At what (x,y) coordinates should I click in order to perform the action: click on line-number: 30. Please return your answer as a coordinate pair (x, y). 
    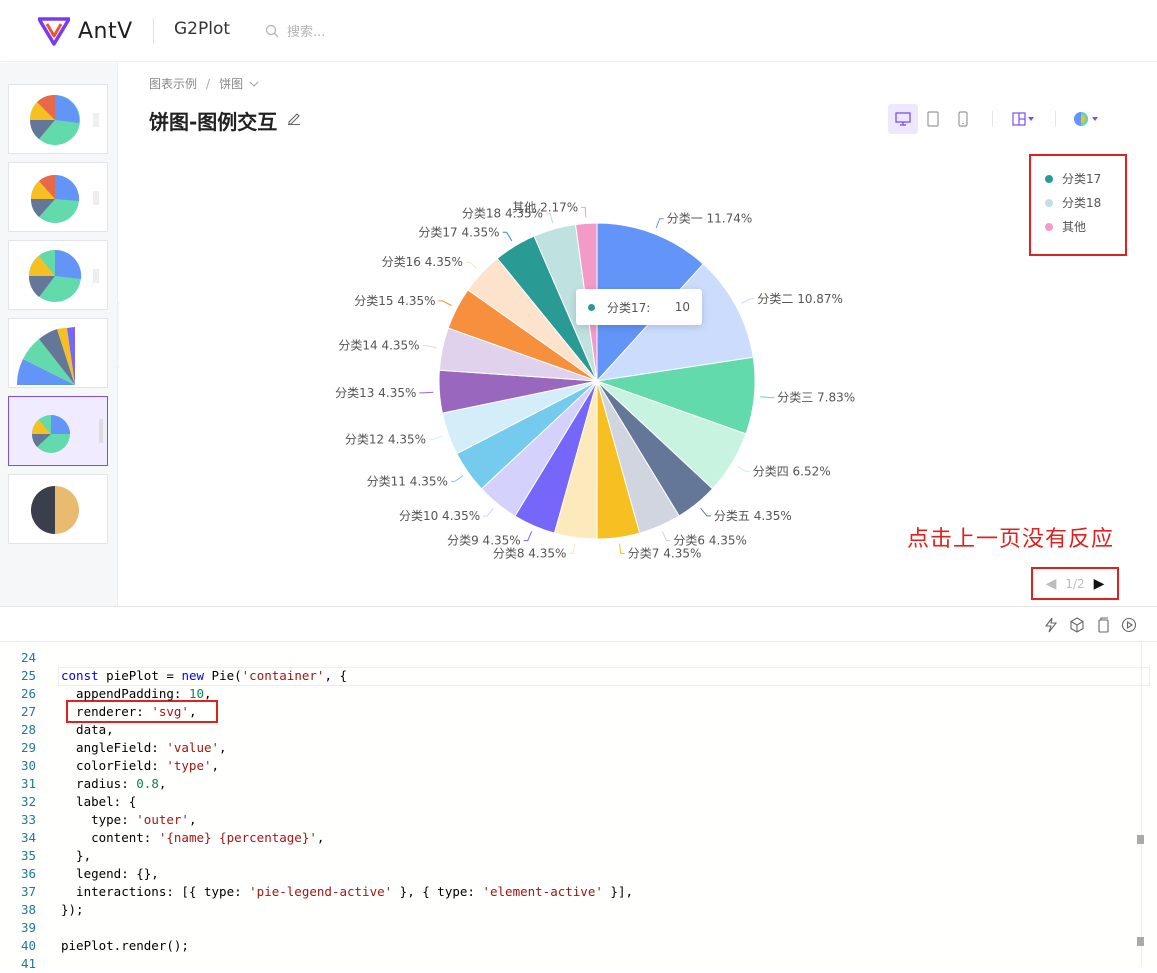
    Looking at the image, I should click on (28, 765).